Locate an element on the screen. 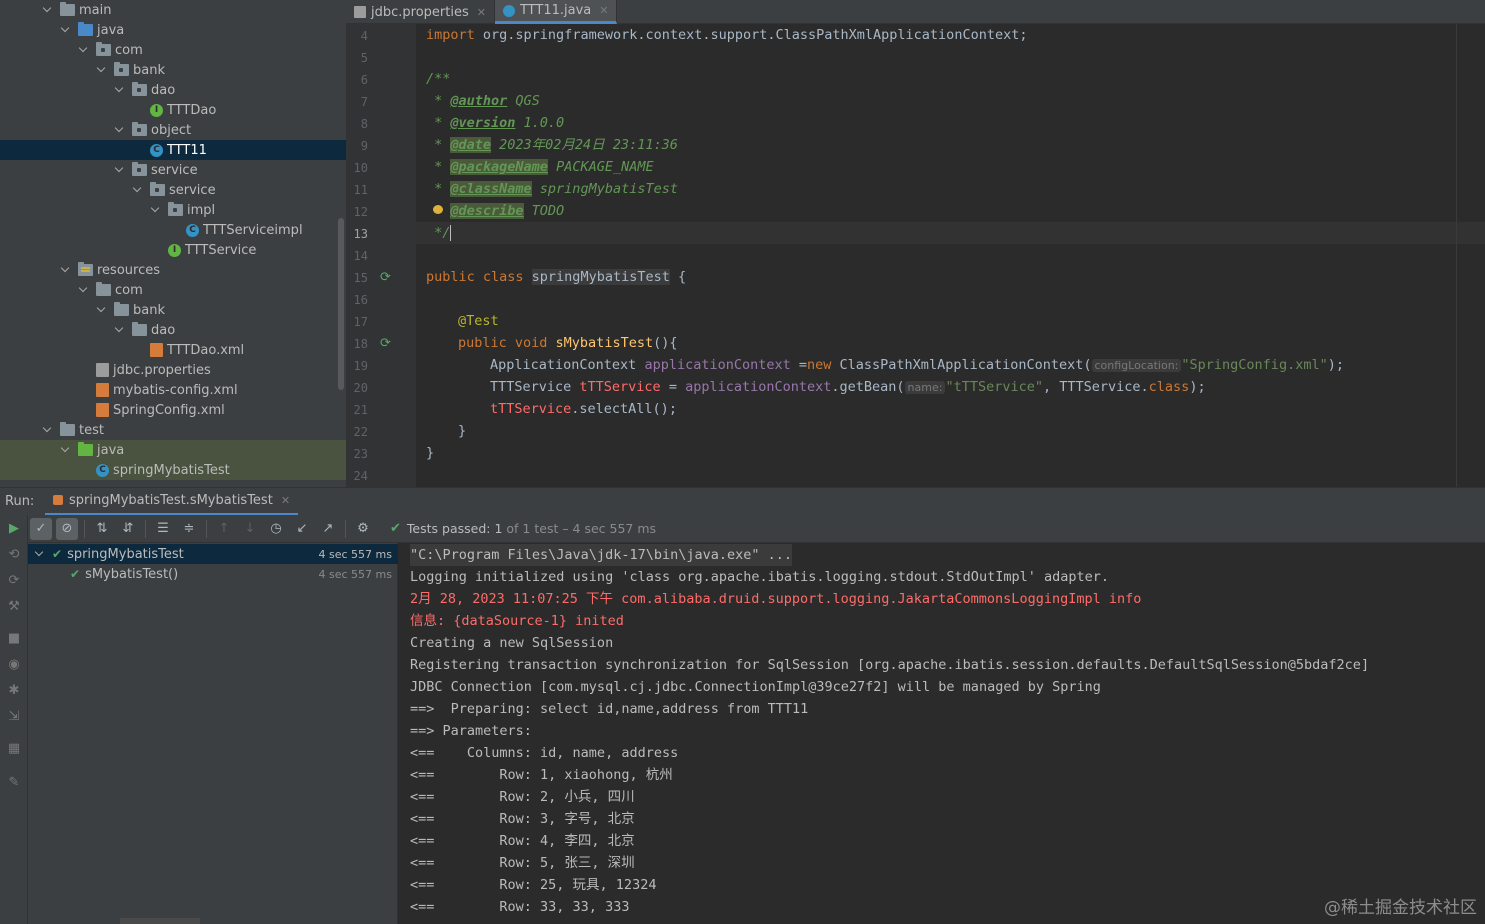 The height and width of the screenshot is (924, 1485). stop-icon: ■ is located at coordinates (14, 639).